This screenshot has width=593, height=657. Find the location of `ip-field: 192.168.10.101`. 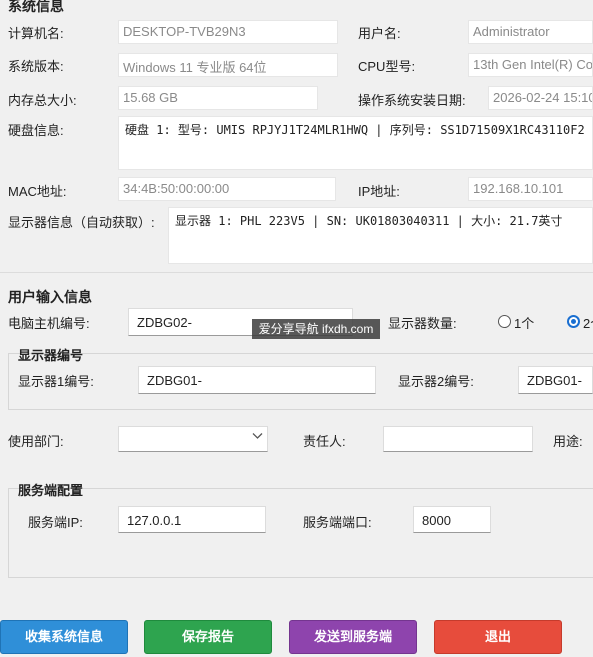

ip-field: 192.168.10.101 is located at coordinates (530, 189).